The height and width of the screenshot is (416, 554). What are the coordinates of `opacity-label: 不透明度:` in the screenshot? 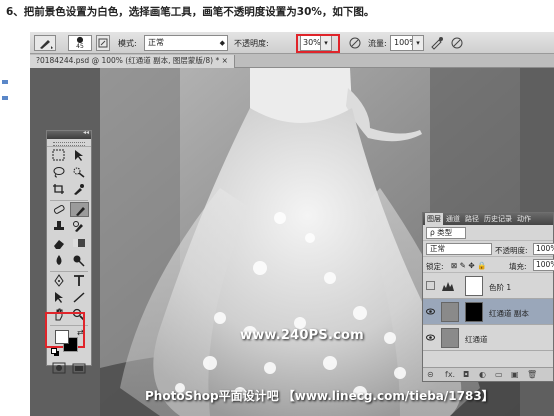 It's located at (251, 43).